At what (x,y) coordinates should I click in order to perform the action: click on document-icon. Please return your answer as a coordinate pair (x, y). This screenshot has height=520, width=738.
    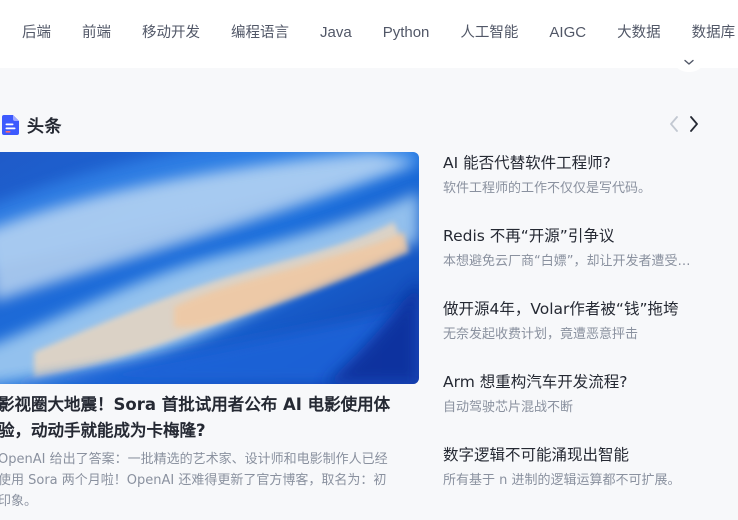
    Looking at the image, I should click on (10, 124).